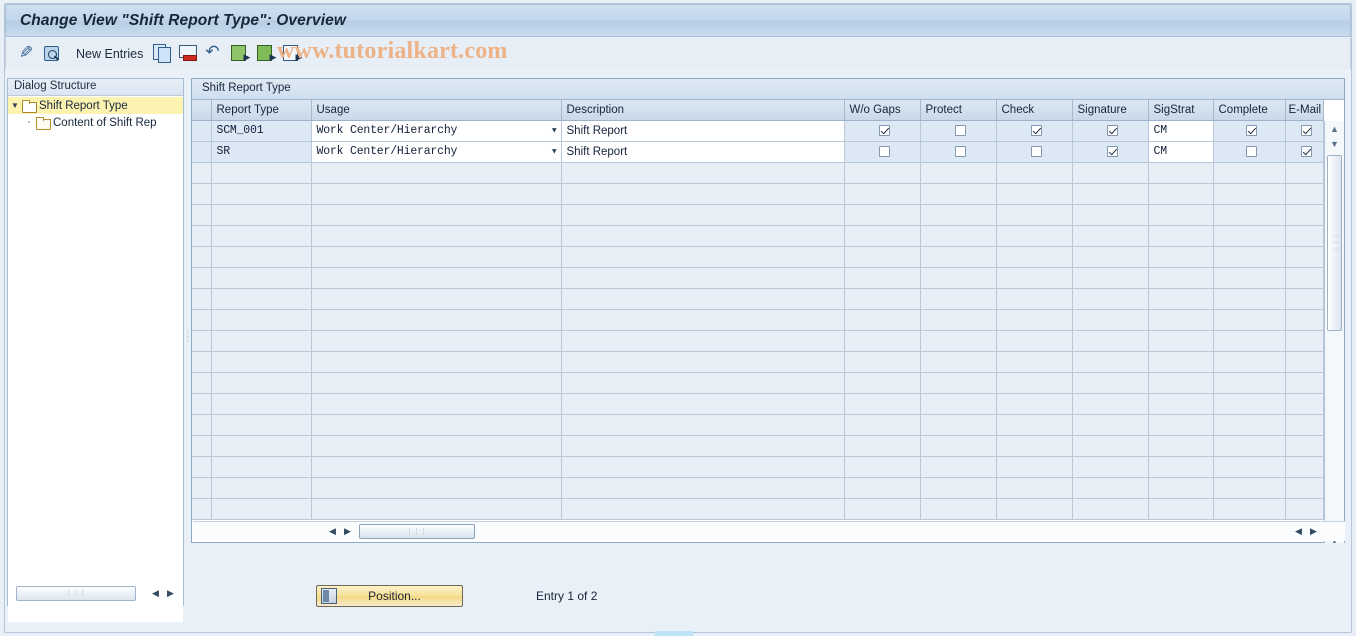 The width and height of the screenshot is (1356, 636). Describe the element at coordinates (1034, 110) in the screenshot. I see `column-header-check: Check` at that location.